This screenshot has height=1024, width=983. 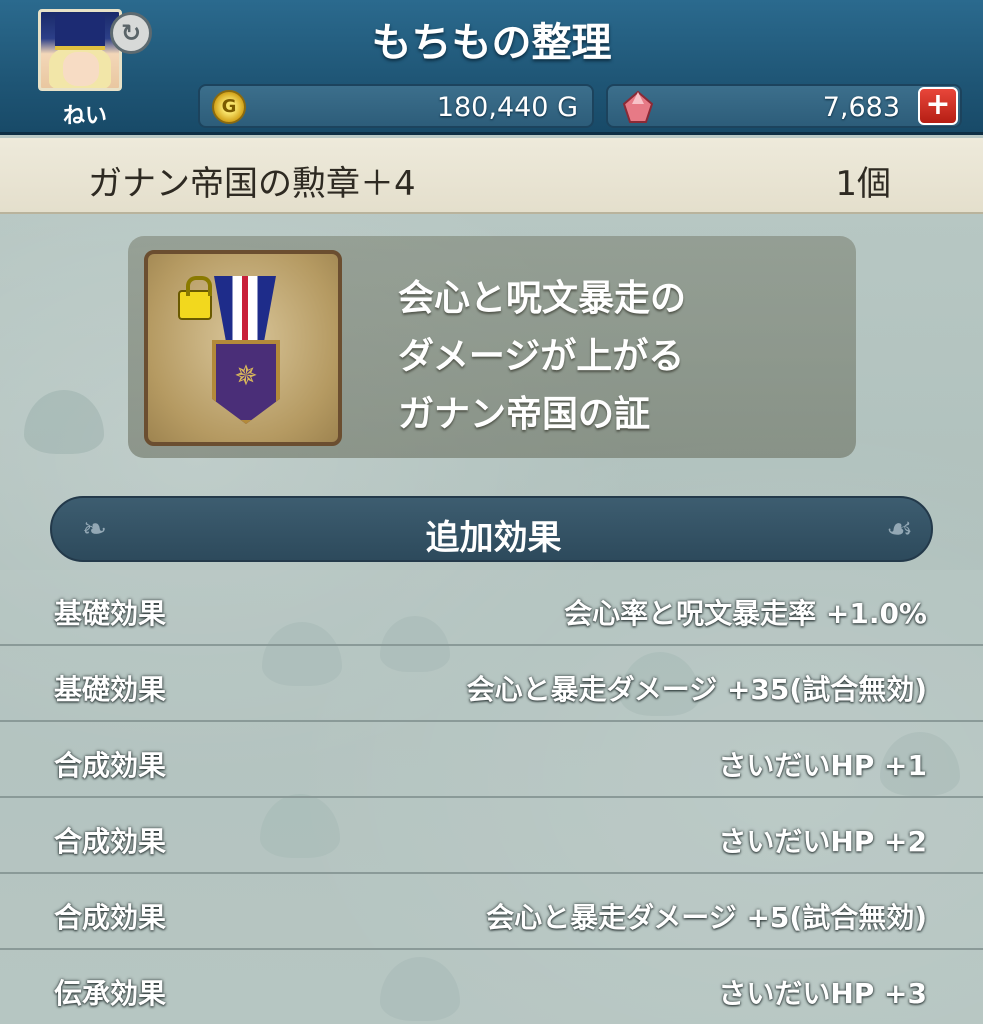 What do you see at coordinates (696, 689) in the screenshot?
I see `effect-value: 会心と暴走ダメージ +35(試合無効)` at bounding box center [696, 689].